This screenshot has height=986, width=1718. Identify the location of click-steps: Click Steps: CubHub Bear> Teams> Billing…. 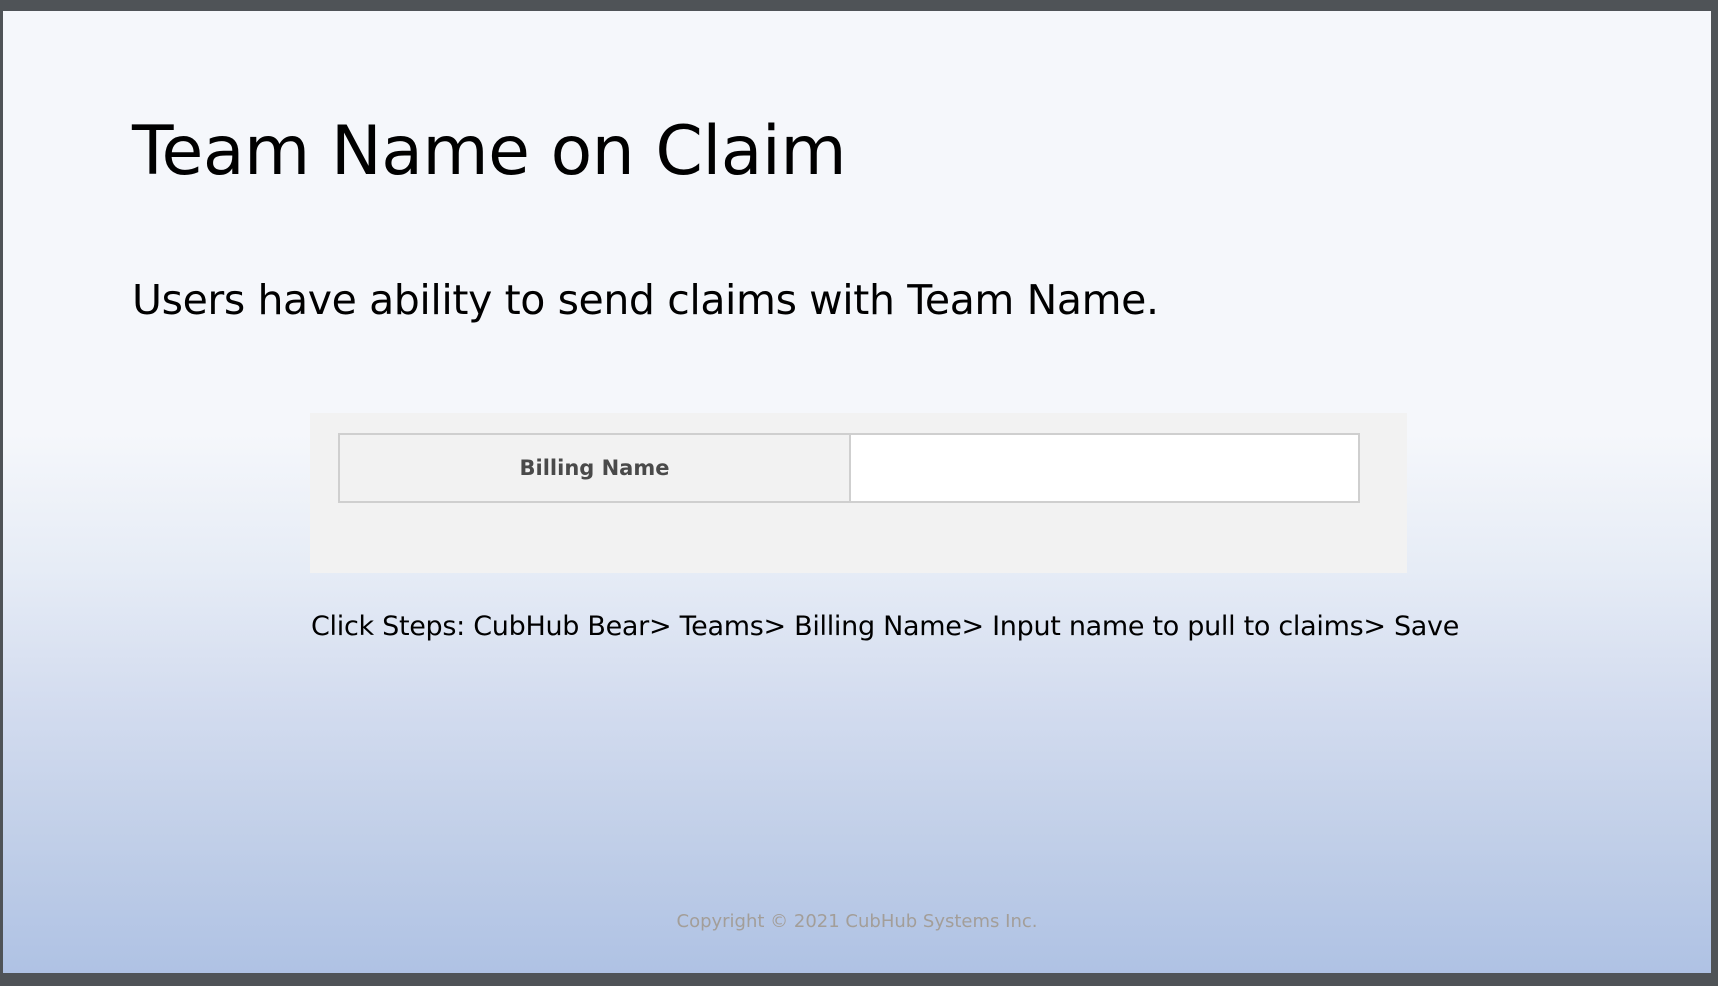
(885, 626).